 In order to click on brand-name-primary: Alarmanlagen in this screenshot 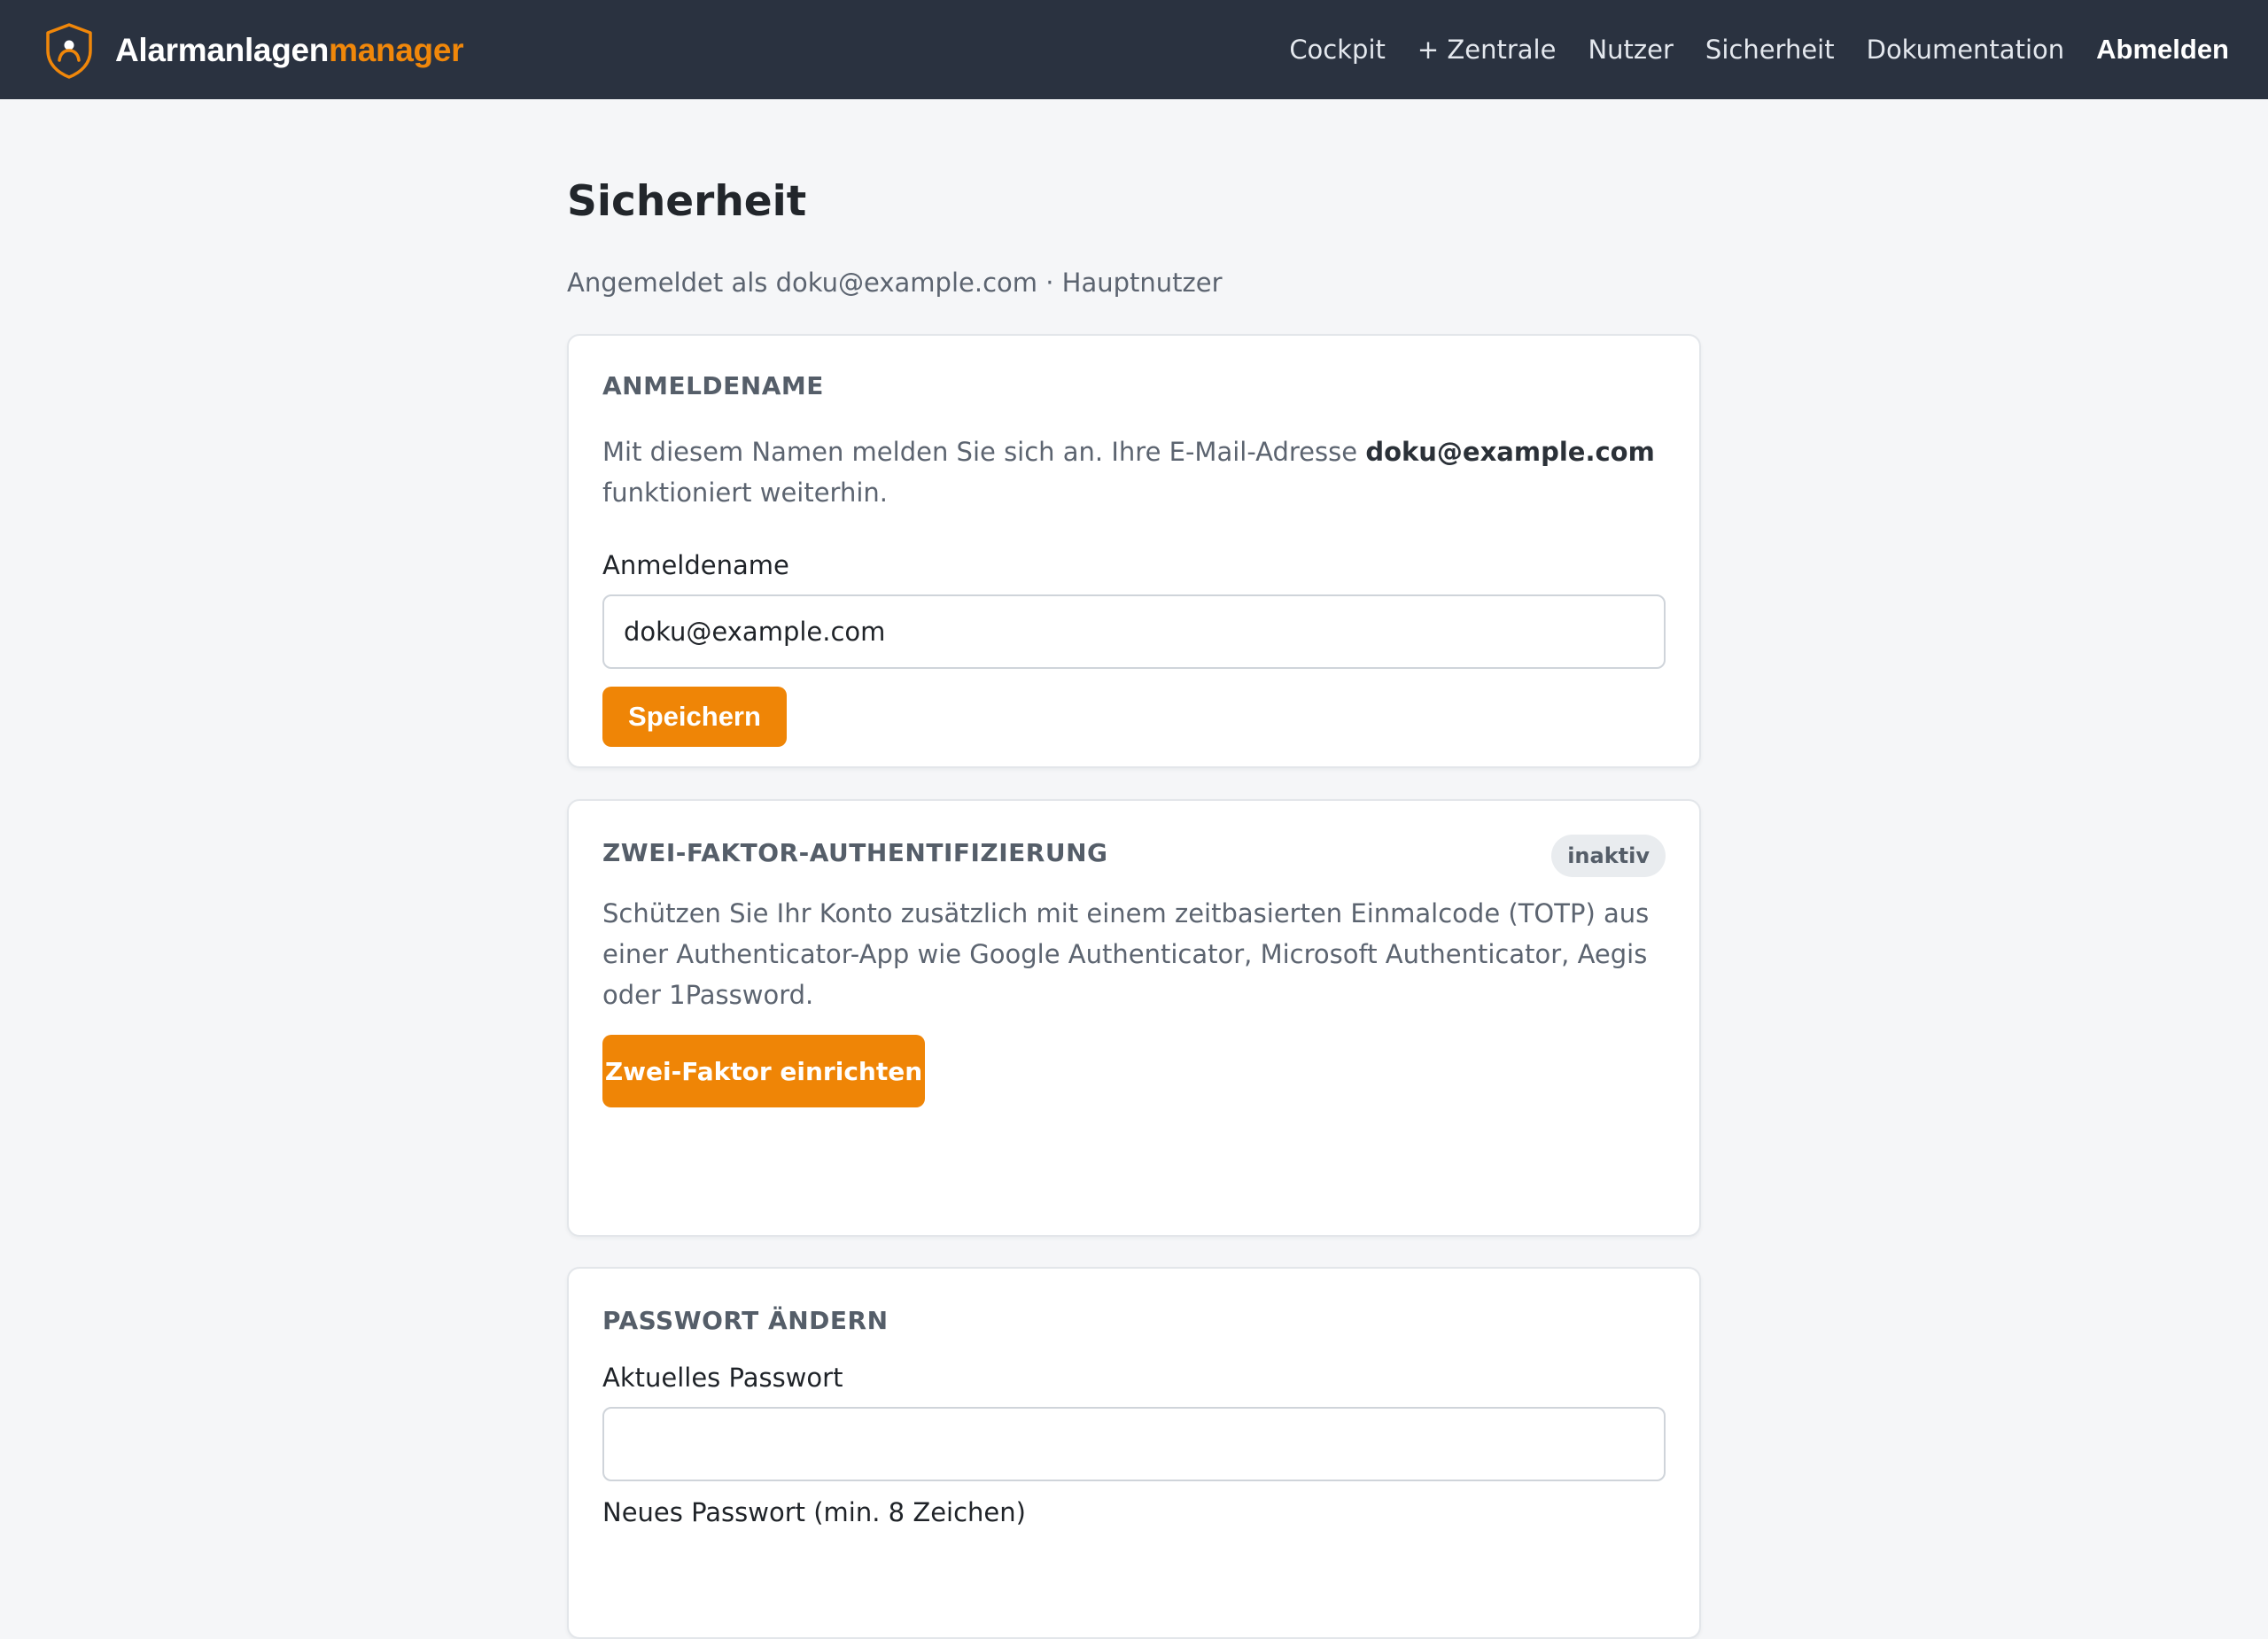, I will do `click(222, 50)`.